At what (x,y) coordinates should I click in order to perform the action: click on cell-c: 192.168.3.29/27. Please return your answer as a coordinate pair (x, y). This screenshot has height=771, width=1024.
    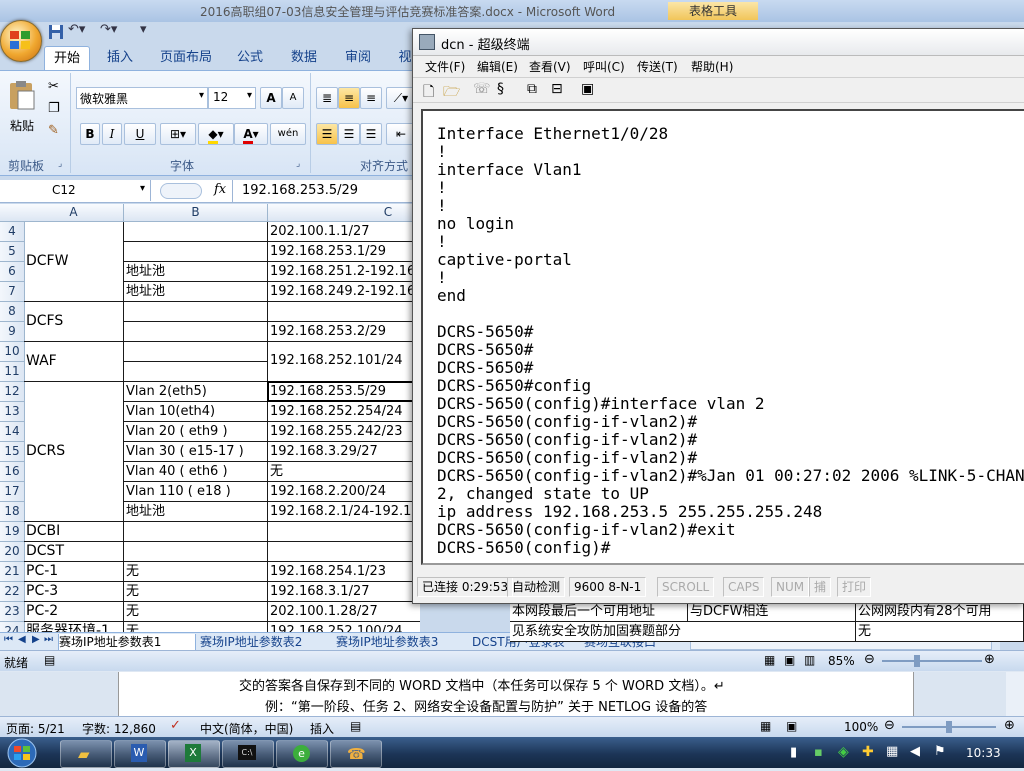
    Looking at the image, I should click on (344, 452).